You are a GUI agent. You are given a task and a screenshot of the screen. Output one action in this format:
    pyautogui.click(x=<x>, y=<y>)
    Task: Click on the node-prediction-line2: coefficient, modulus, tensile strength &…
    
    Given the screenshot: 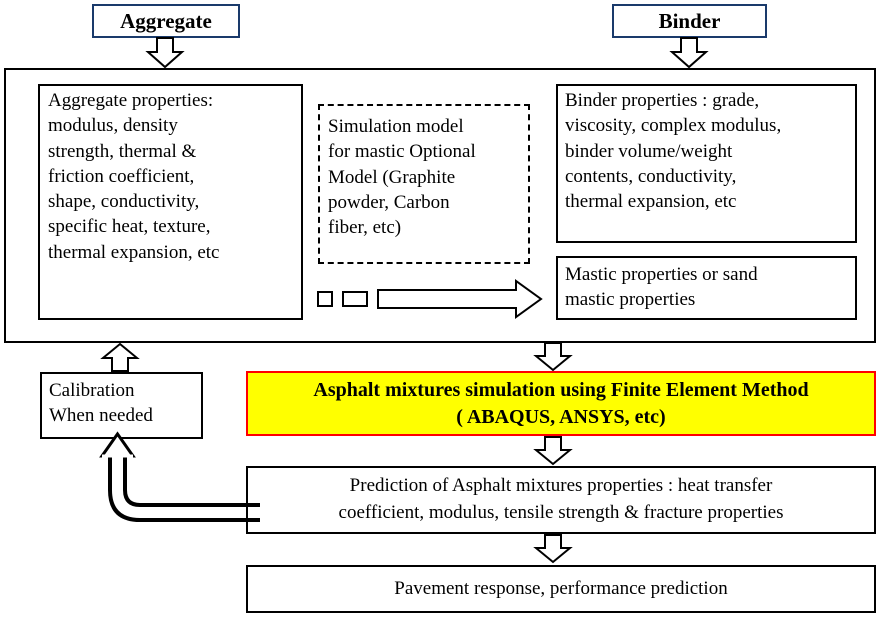 What is the action you would take?
    pyautogui.click(x=561, y=512)
    